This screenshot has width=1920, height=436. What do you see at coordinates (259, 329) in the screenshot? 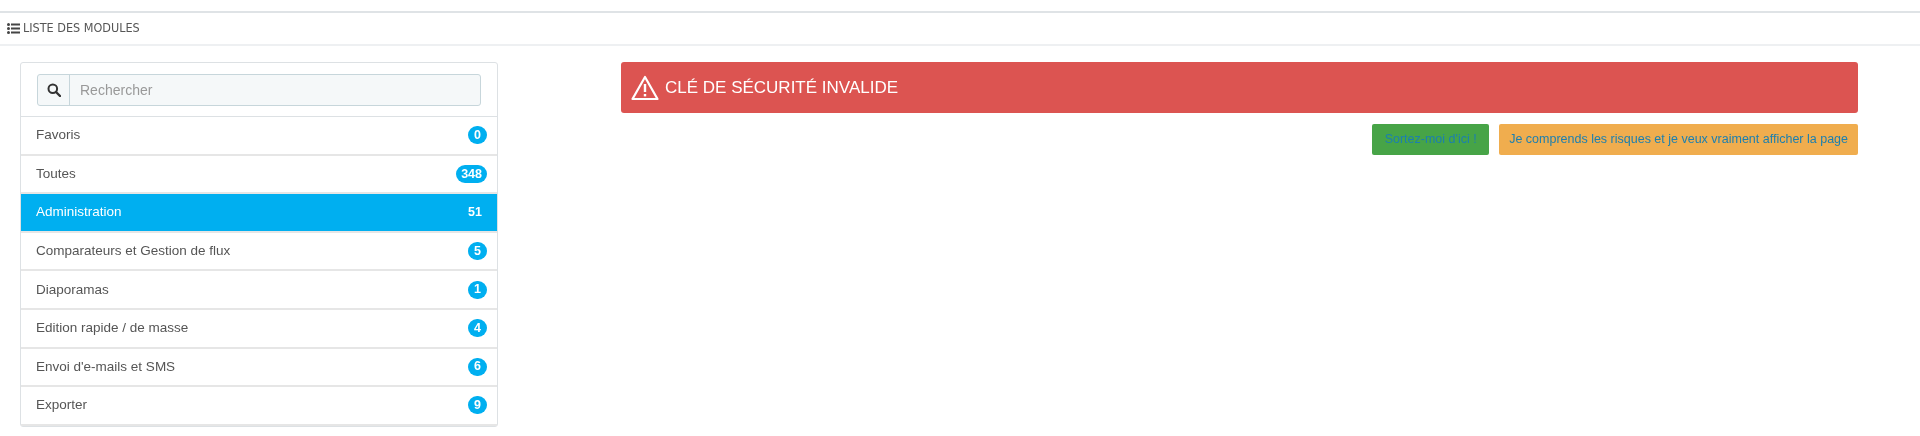
I see `category-item: Edition rapide / de masse 4` at bounding box center [259, 329].